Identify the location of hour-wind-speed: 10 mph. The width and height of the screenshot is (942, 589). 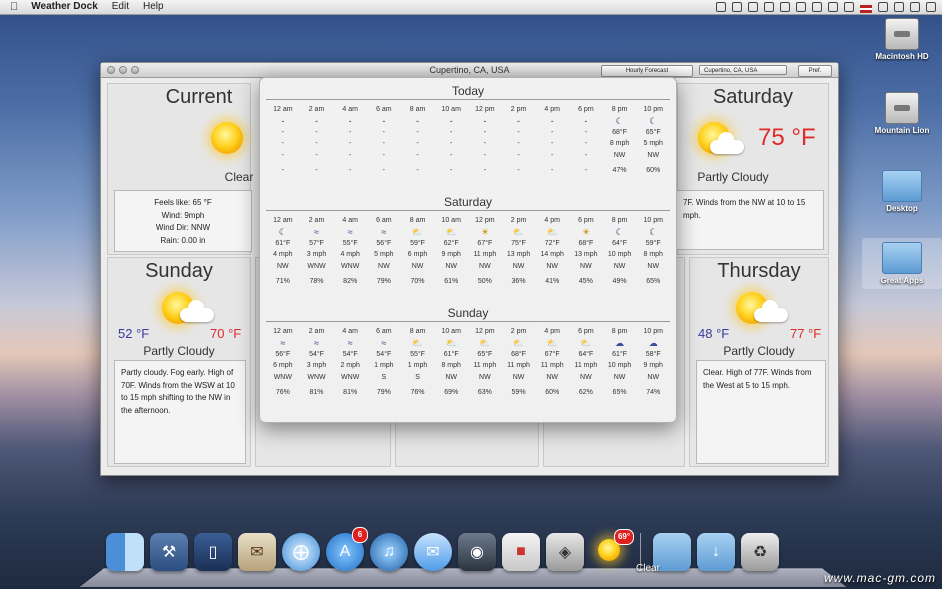
(619, 255).